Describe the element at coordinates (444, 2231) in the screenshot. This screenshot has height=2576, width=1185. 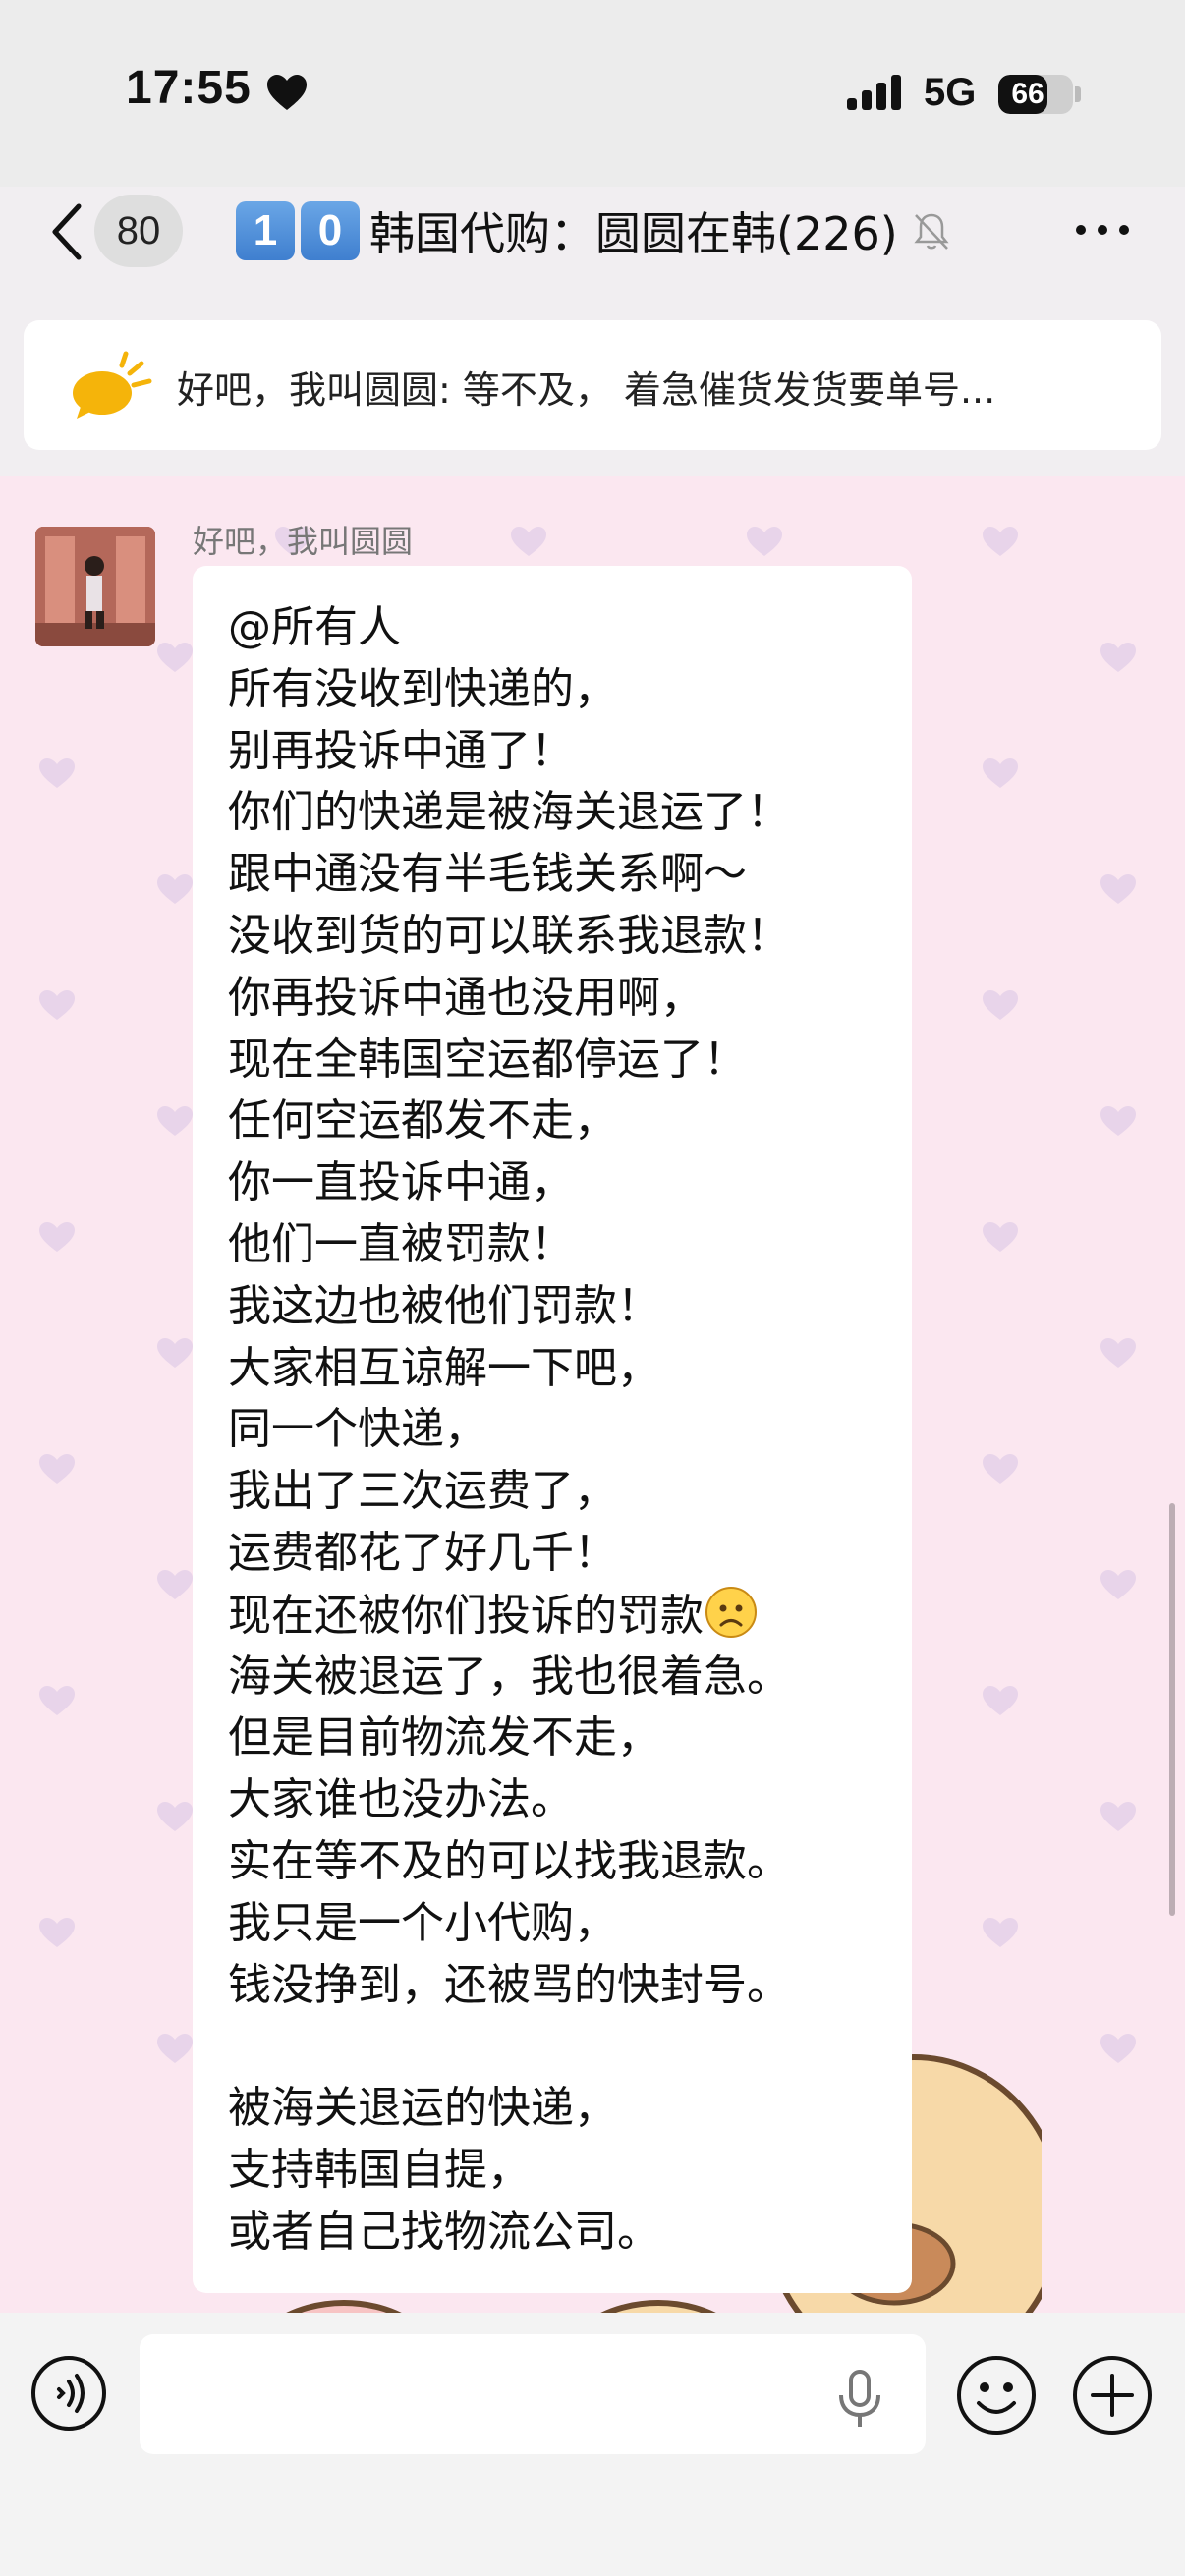
I see `message-line-text: 或者自己找物流公司。` at that location.